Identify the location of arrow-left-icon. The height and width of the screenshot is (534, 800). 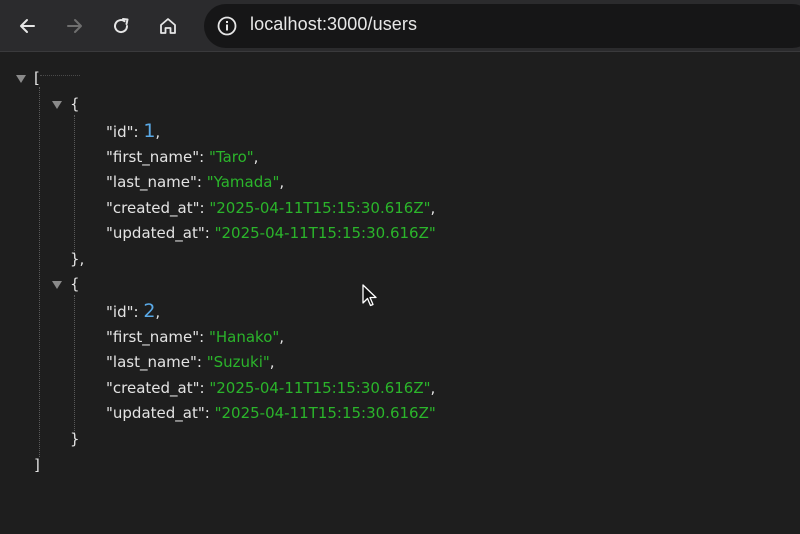
(27, 26).